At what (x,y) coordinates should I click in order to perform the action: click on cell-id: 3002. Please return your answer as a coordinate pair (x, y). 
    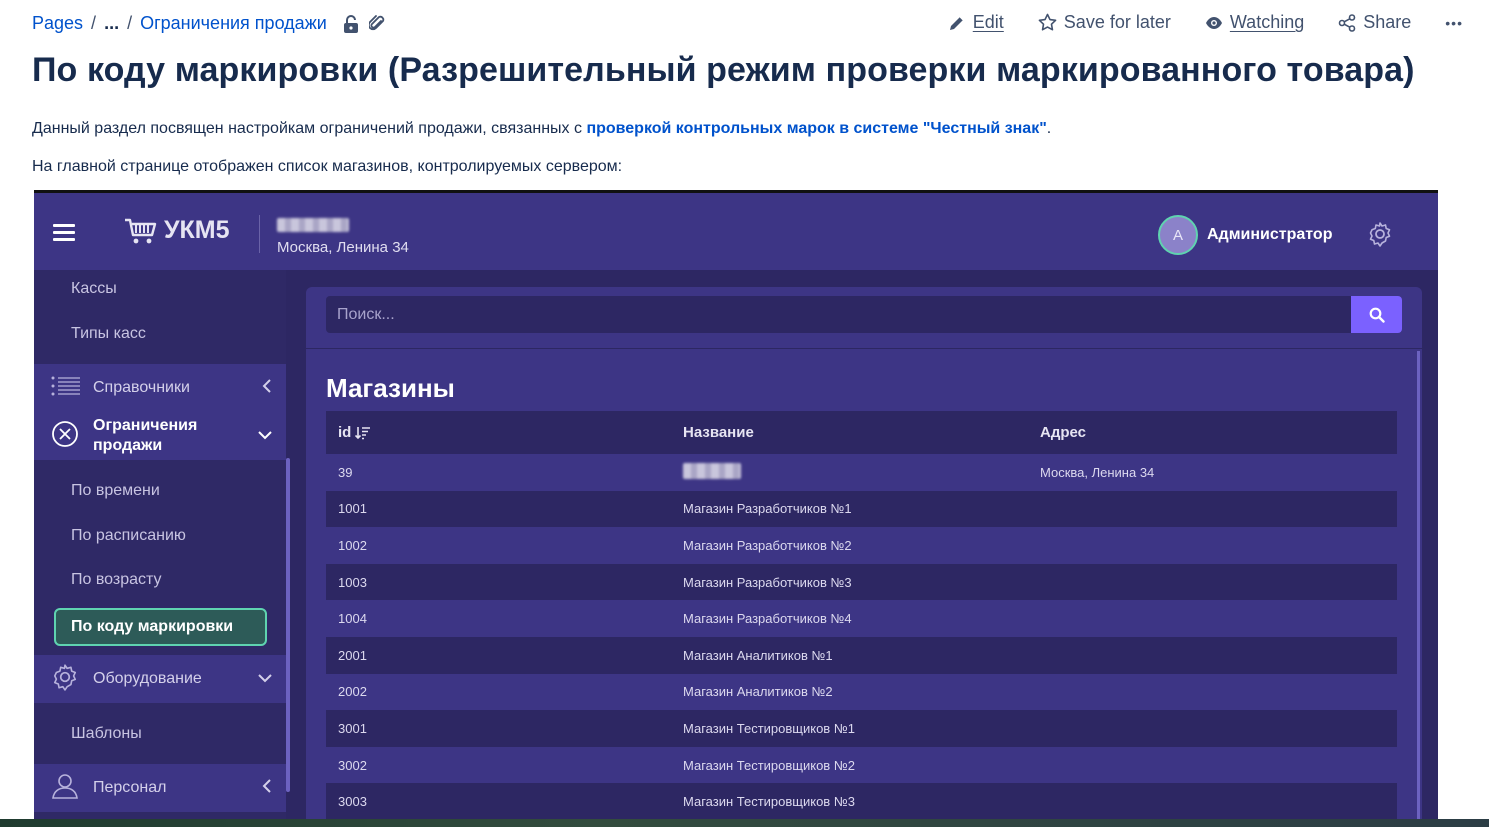
    Looking at the image, I should click on (352, 765).